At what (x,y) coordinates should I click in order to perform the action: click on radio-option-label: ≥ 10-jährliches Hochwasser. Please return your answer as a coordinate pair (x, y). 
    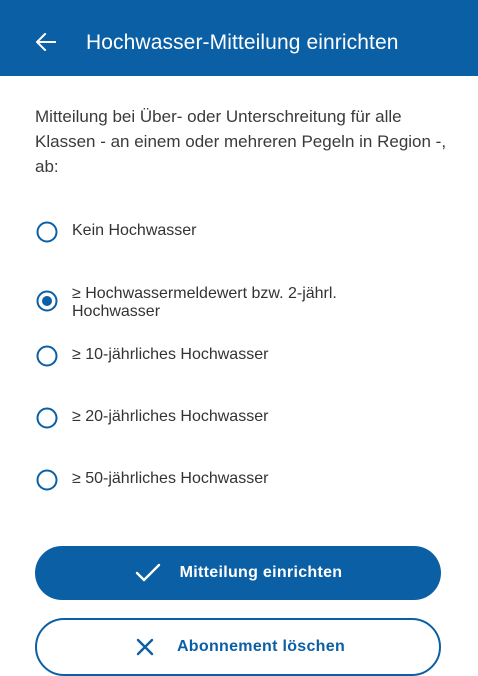
    Looking at the image, I should click on (170, 354).